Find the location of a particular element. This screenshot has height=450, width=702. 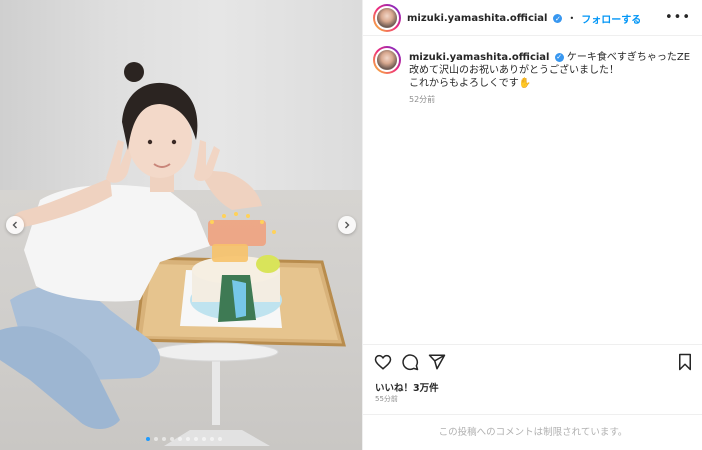

header-username: mizuki.yamashita.official is located at coordinates (477, 18).